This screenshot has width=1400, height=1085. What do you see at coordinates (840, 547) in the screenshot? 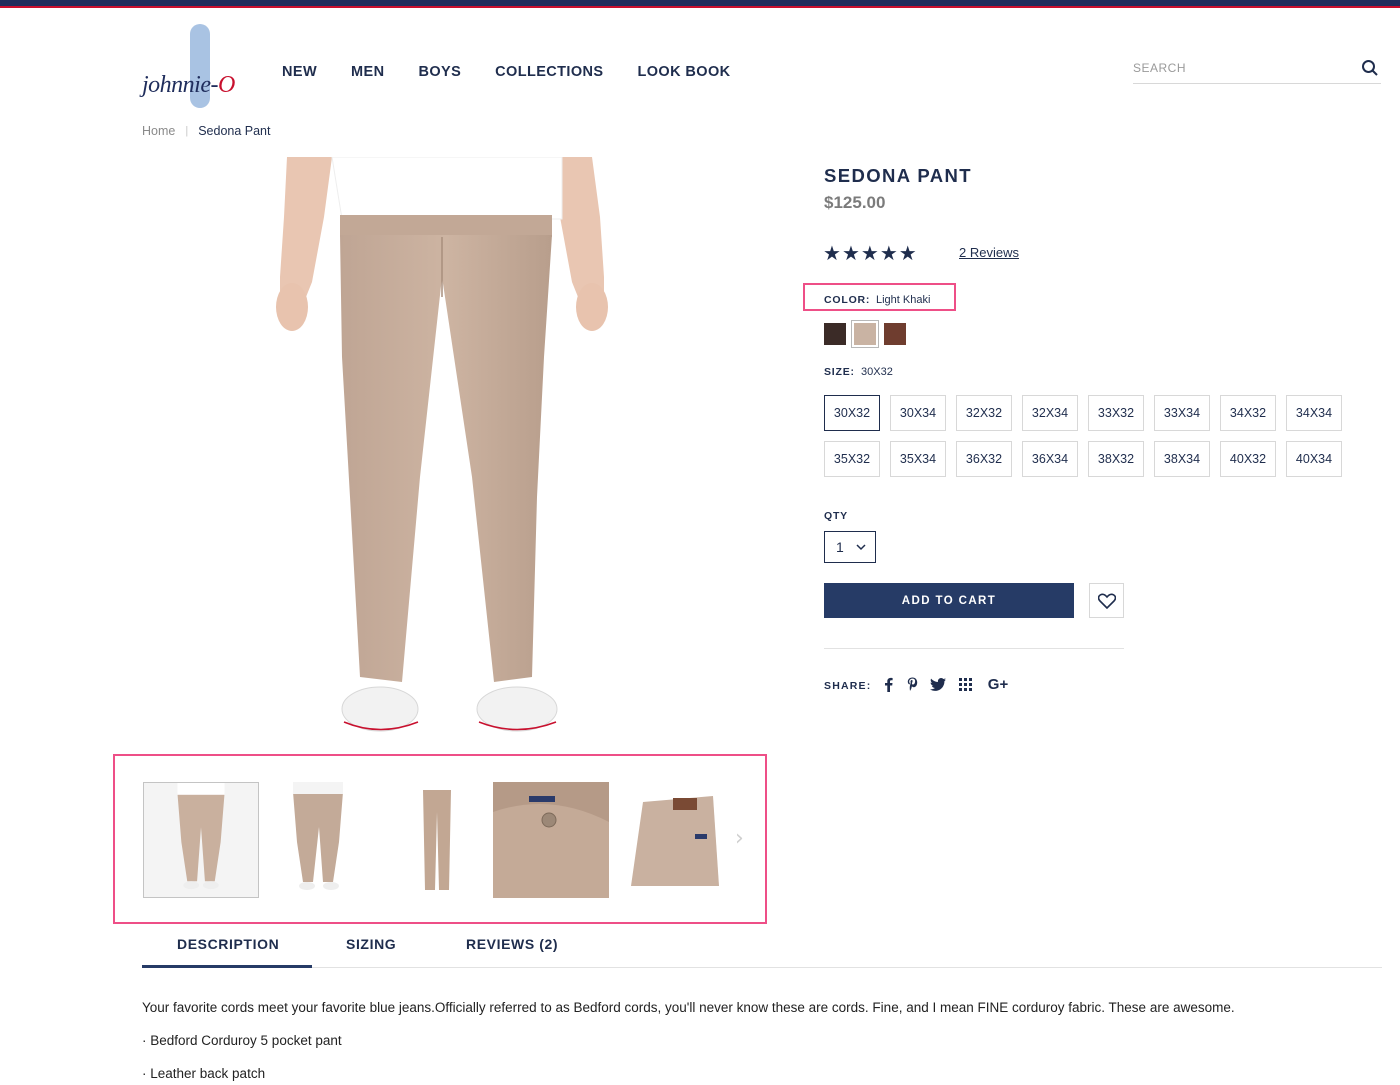
I see `qty-value: 1` at bounding box center [840, 547].